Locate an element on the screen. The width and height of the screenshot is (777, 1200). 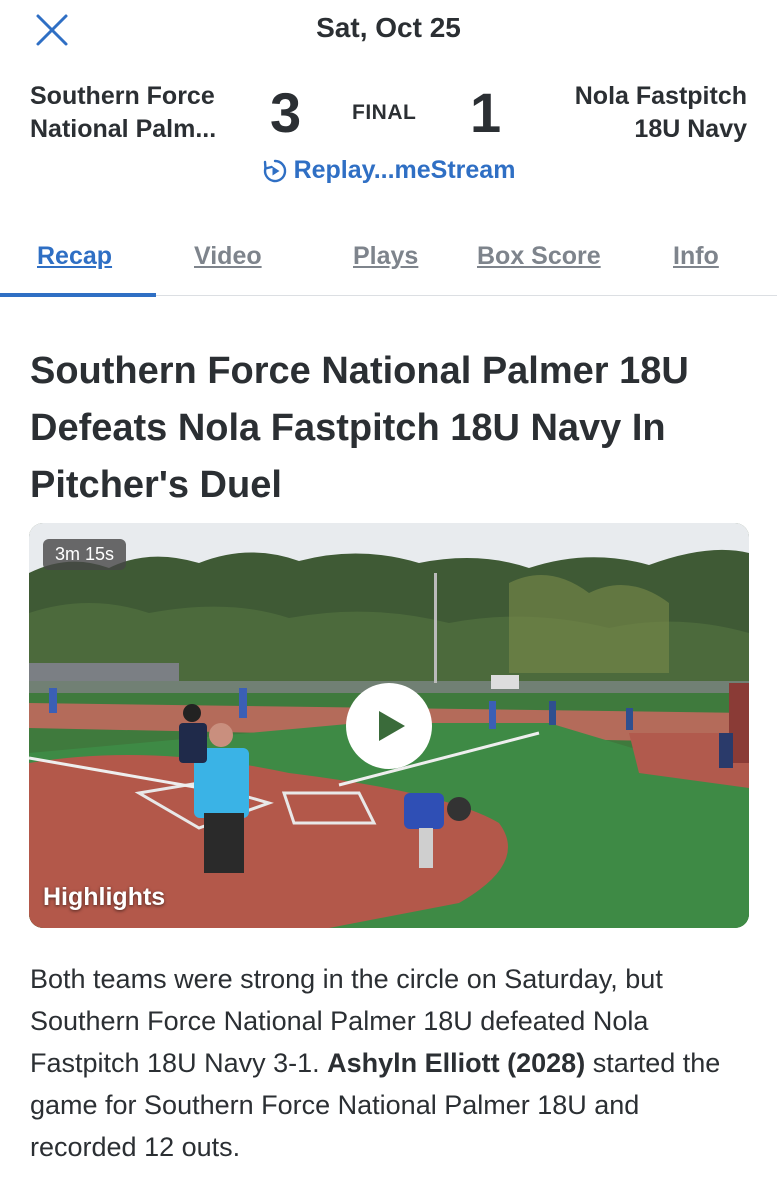
player-name-link: Ashyln Elliott (2028) is located at coordinates (456, 1063).